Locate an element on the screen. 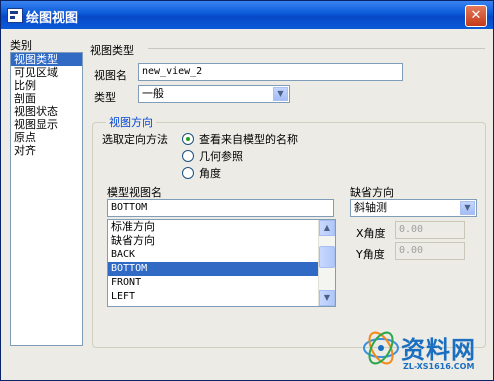 The image size is (494, 381). category-item-alignment: 对齐 is located at coordinates (46, 150).